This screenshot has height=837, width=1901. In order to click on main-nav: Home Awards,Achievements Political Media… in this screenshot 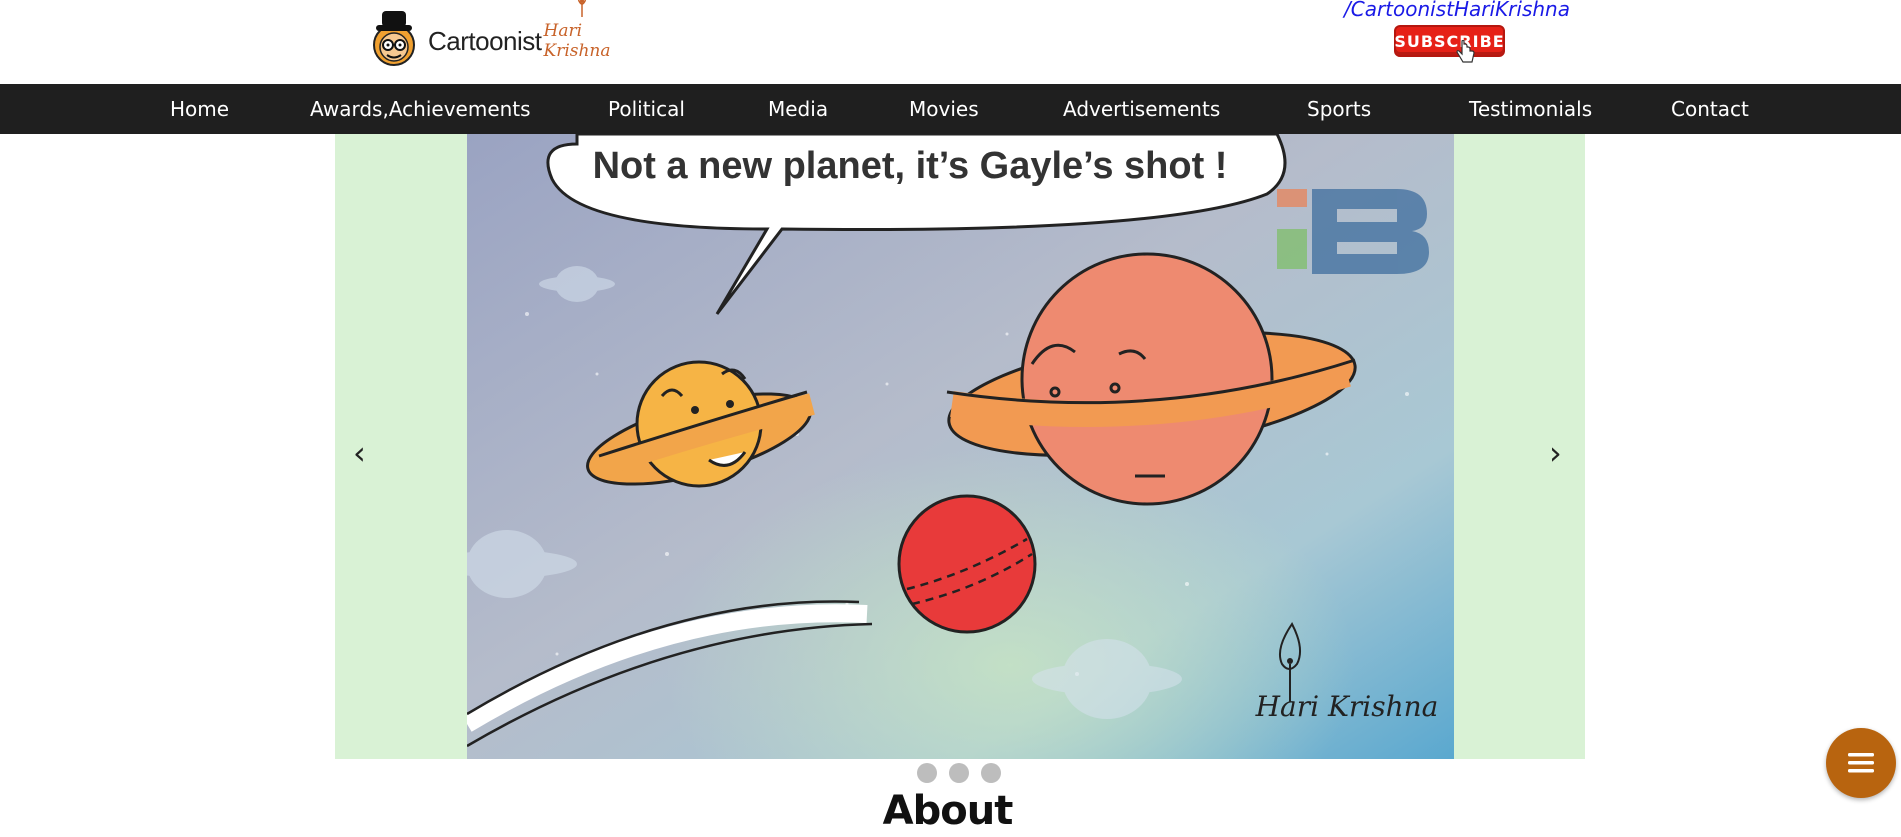, I will do `click(950, 109)`.